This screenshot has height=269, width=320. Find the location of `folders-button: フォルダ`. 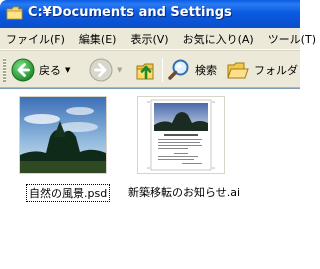

folders-button: フォルダ is located at coordinates (262, 70).